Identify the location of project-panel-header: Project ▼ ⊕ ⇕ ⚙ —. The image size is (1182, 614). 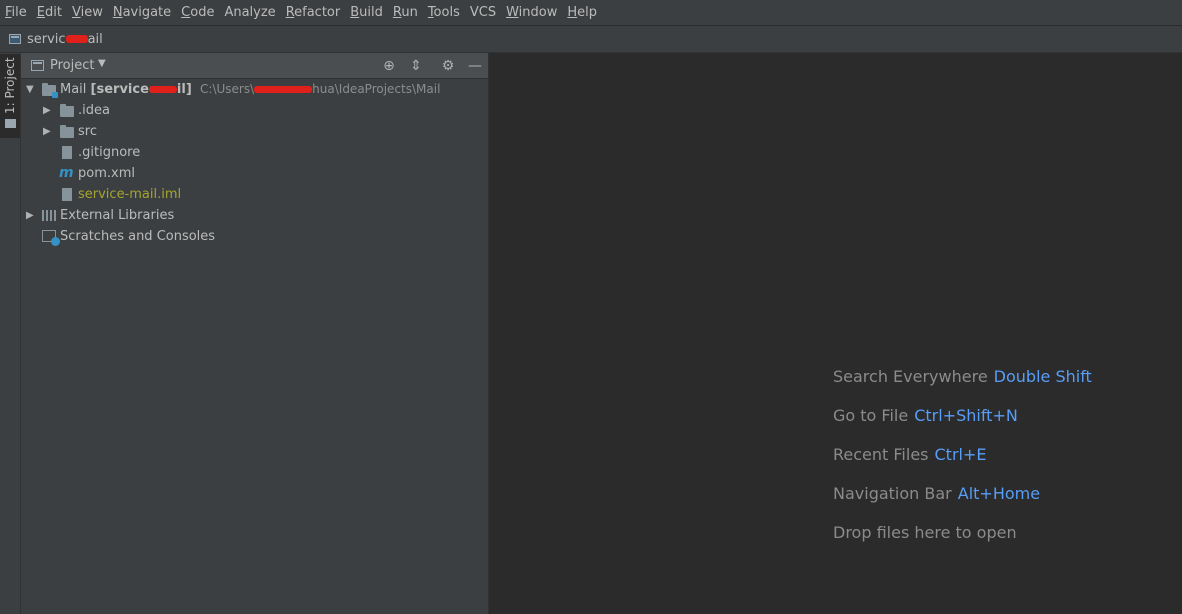
(254, 66).